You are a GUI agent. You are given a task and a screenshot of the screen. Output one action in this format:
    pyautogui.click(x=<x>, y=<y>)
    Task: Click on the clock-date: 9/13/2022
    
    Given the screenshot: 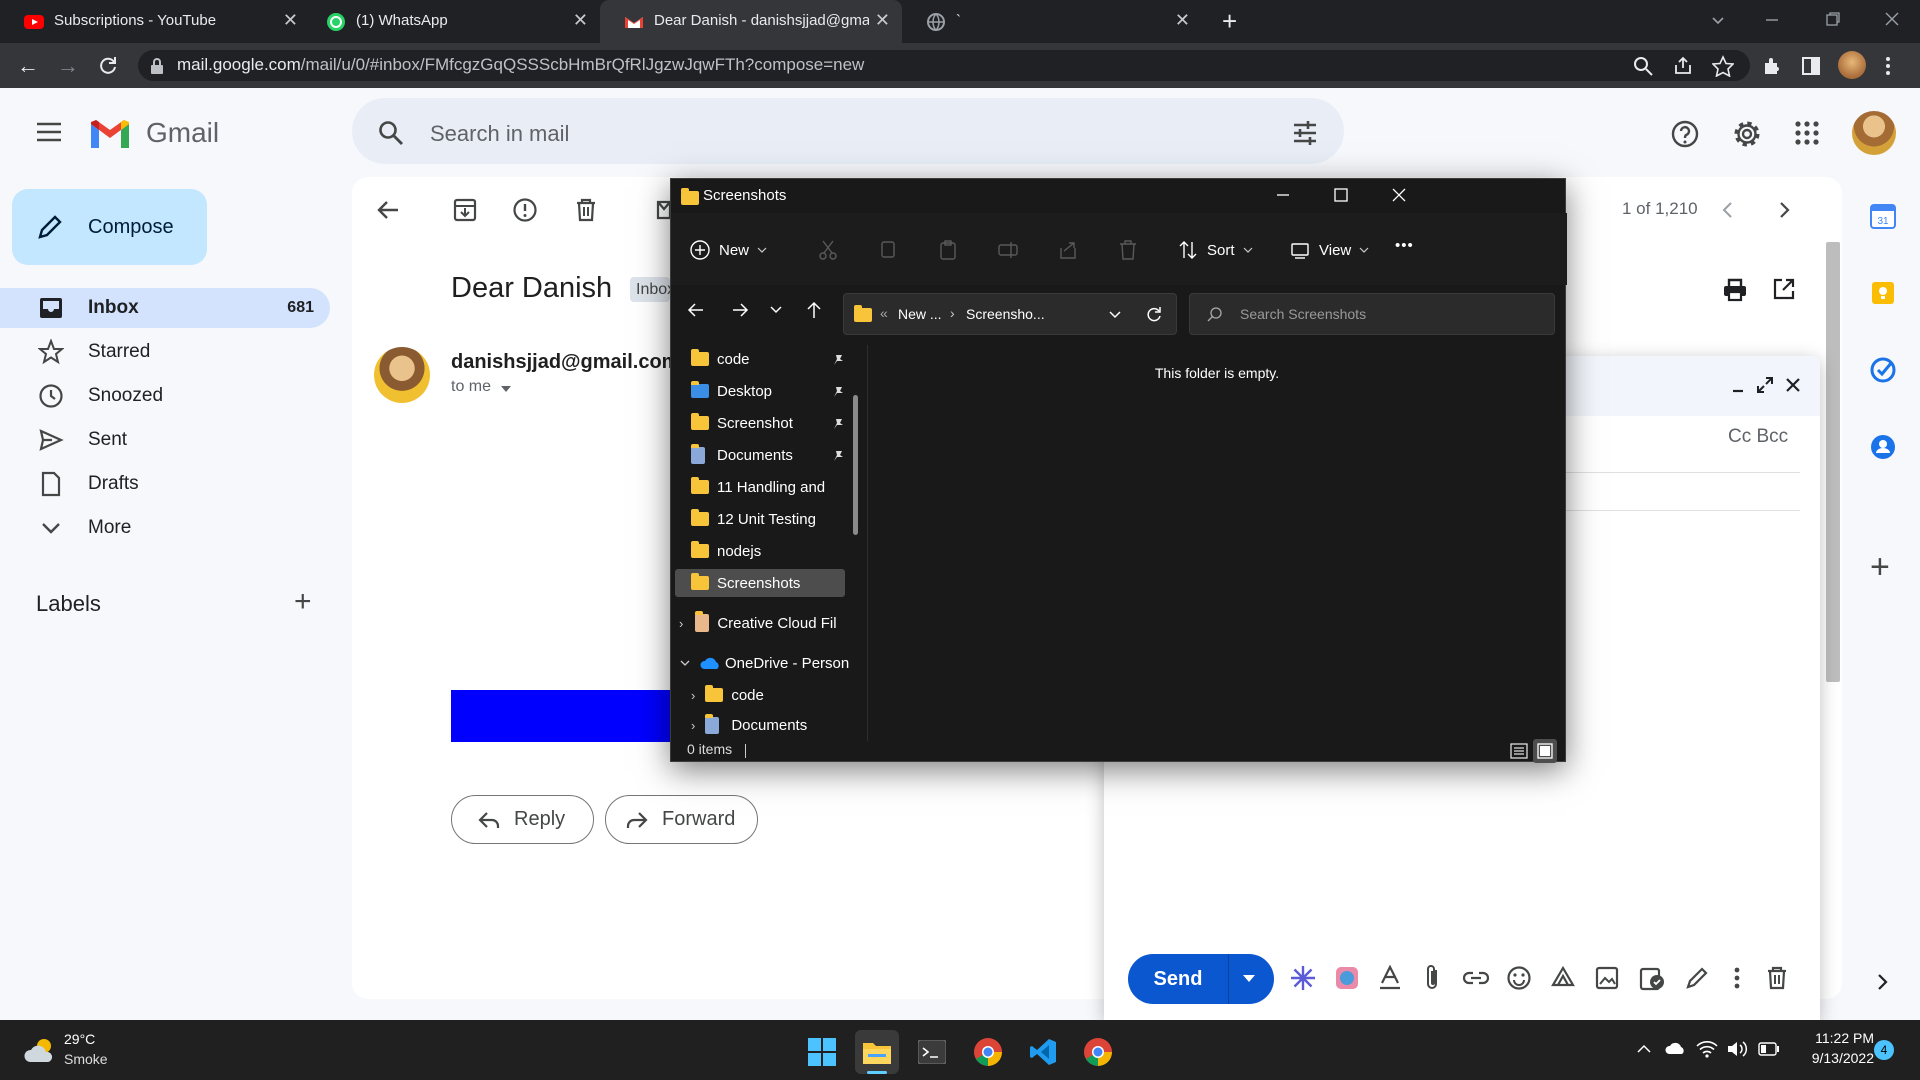 What is the action you would take?
    pyautogui.click(x=1832, y=1058)
    